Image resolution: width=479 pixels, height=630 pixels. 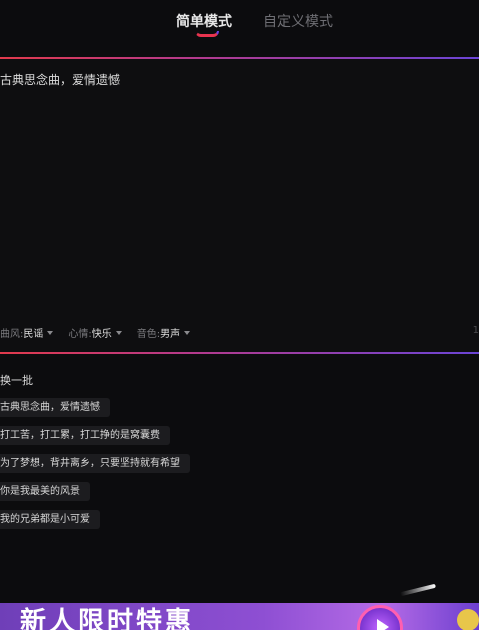 What do you see at coordinates (239, 22) in the screenshot?
I see `mode-tabs: 简单模式 自定义模式` at bounding box center [239, 22].